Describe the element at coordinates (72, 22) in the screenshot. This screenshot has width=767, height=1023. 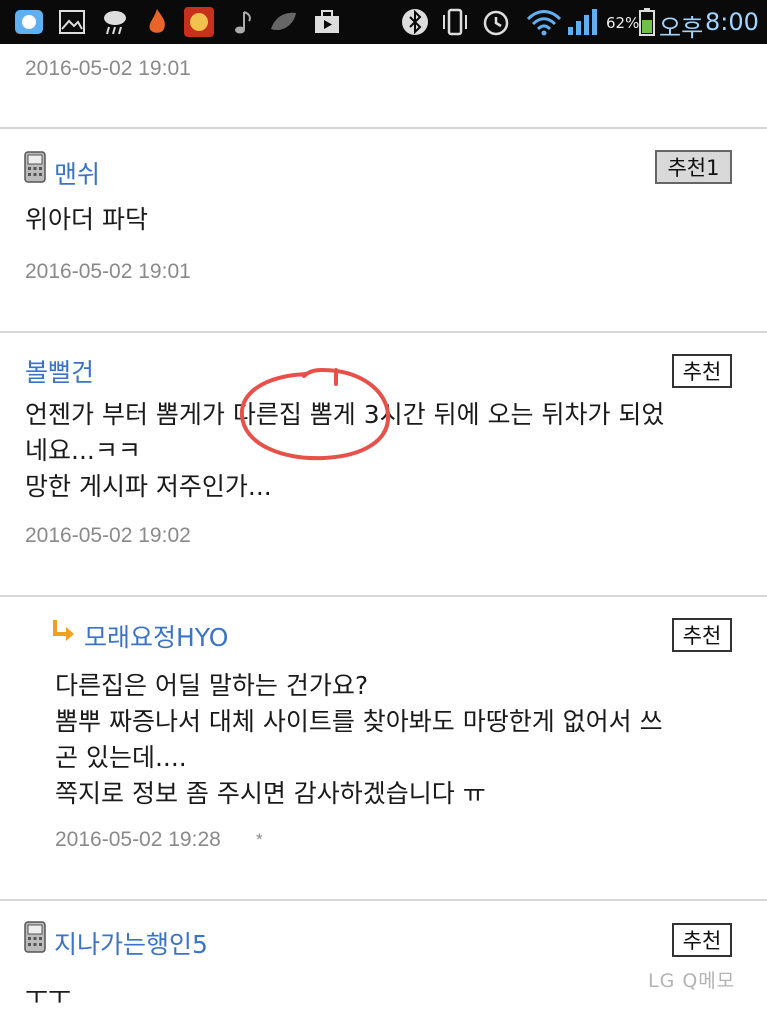
I see `gallery-icon` at that location.